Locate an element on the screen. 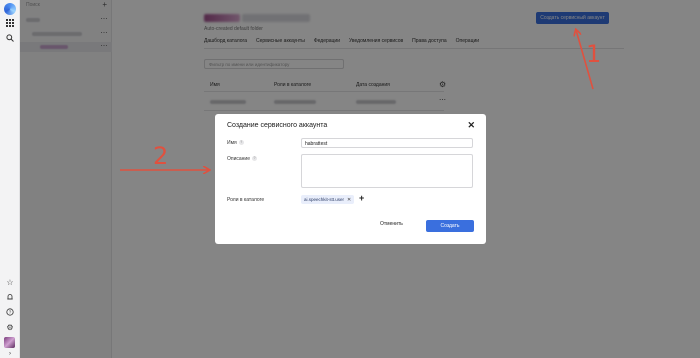 The image size is (700, 358). cloud-logo-icon is located at coordinates (10, 9).